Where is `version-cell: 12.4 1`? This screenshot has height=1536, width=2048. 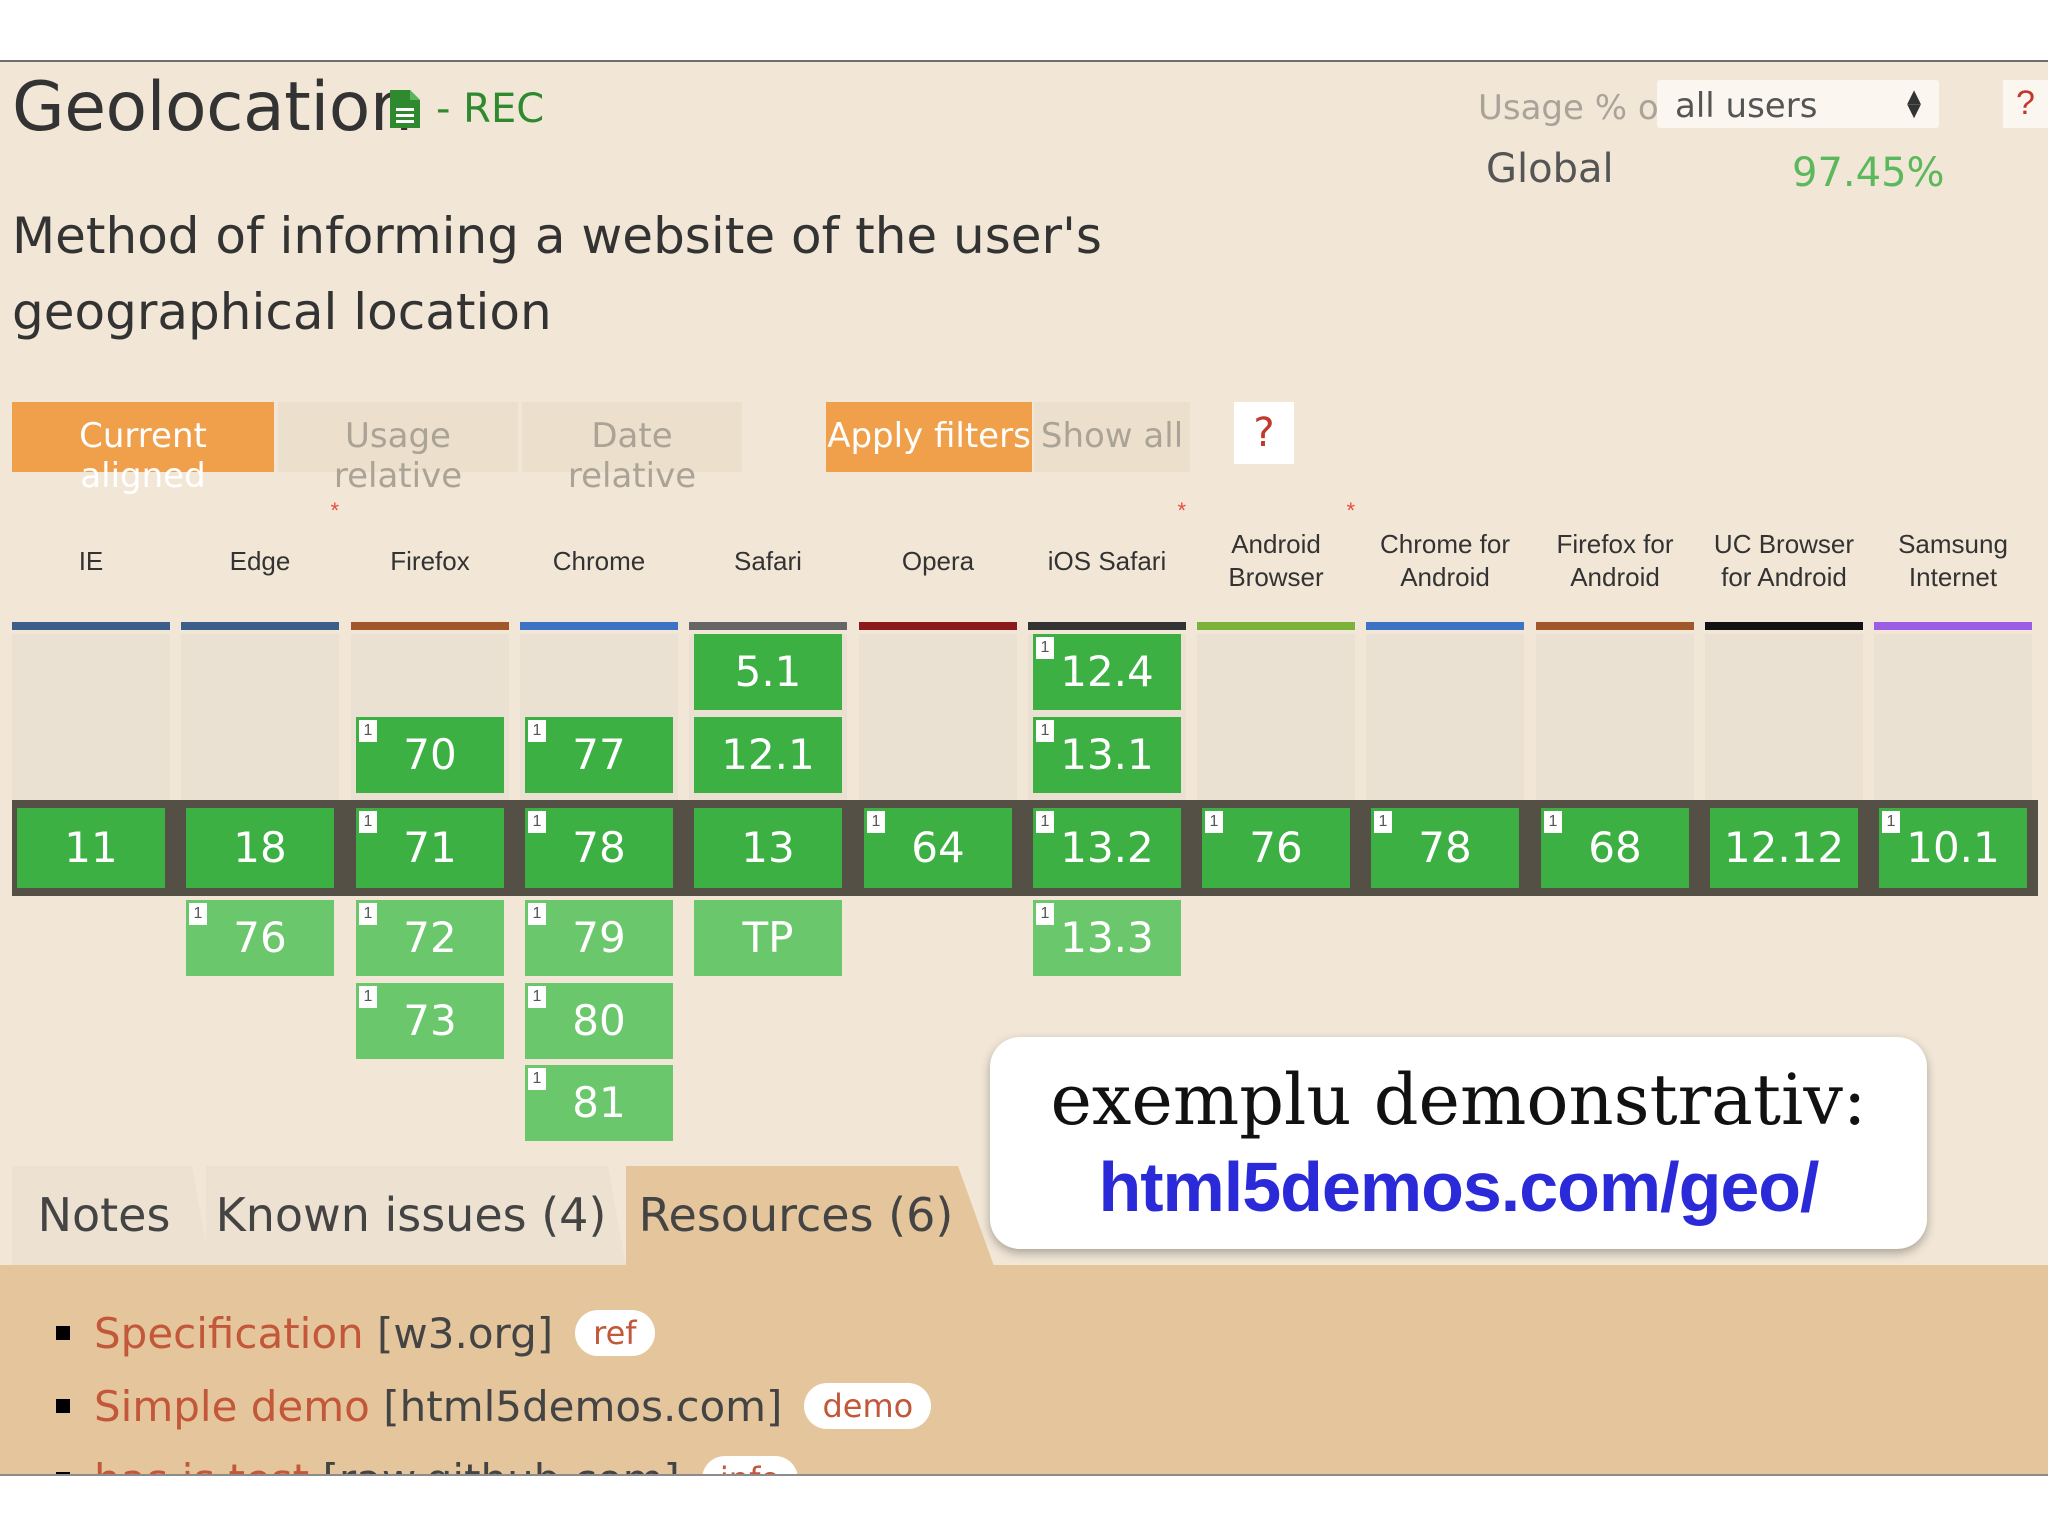 version-cell: 12.4 1 is located at coordinates (1107, 672).